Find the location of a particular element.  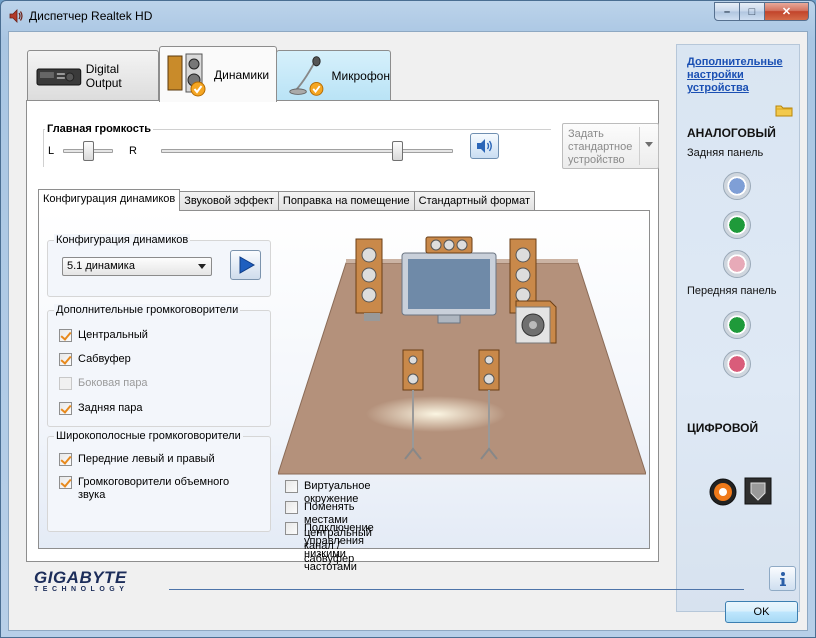

checkbox-side-pair: Боковая пара is located at coordinates (103, 383).